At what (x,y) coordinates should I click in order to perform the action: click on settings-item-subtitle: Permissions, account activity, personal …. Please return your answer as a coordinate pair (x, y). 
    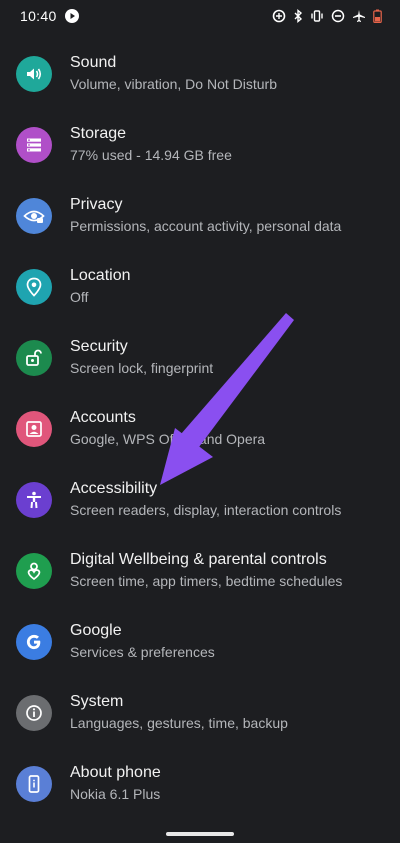
    Looking at the image, I should click on (206, 226).